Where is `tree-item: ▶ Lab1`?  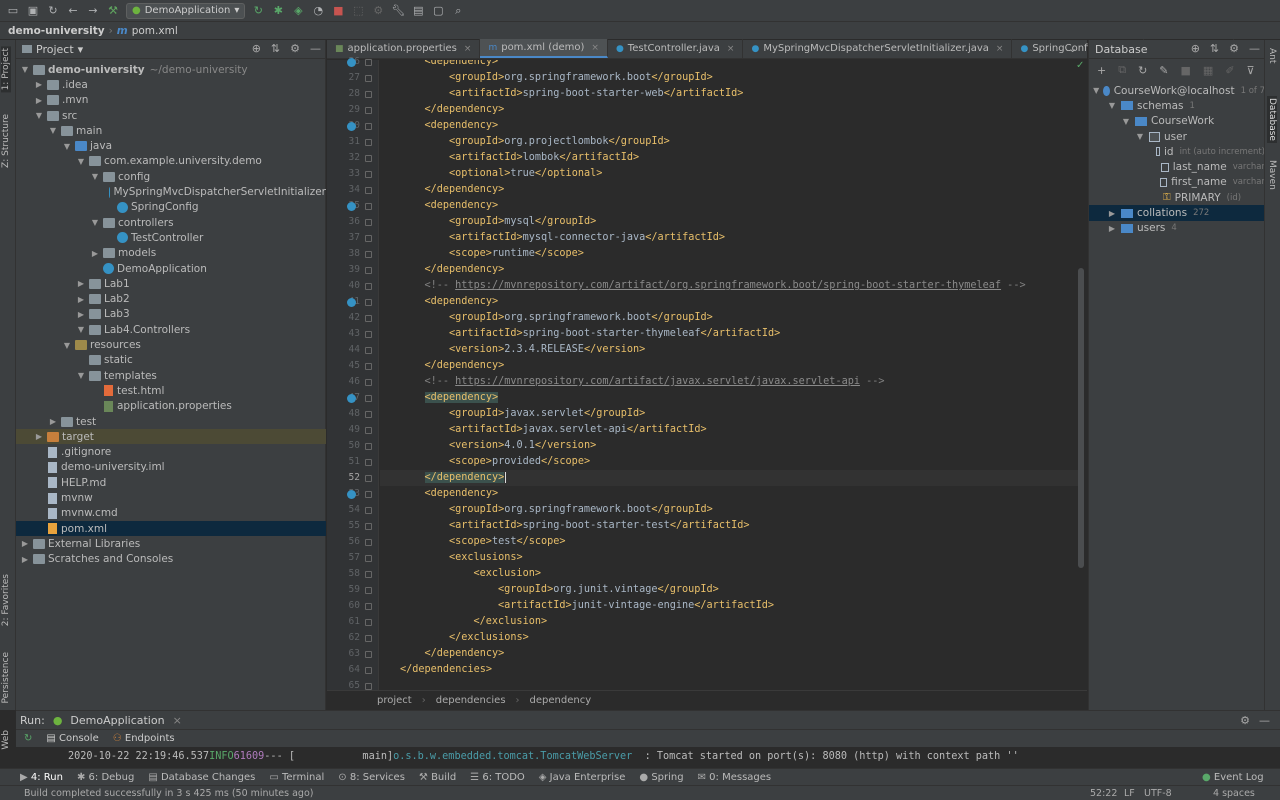 tree-item: ▶ Lab1 is located at coordinates (171, 283).